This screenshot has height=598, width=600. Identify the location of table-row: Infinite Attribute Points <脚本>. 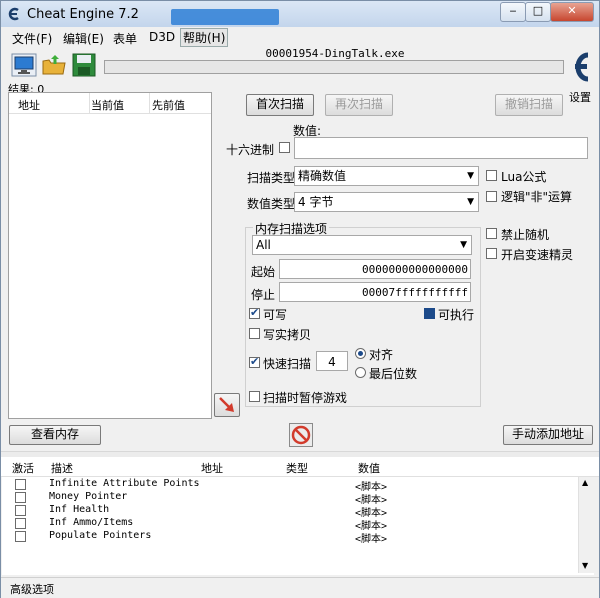
(298, 485).